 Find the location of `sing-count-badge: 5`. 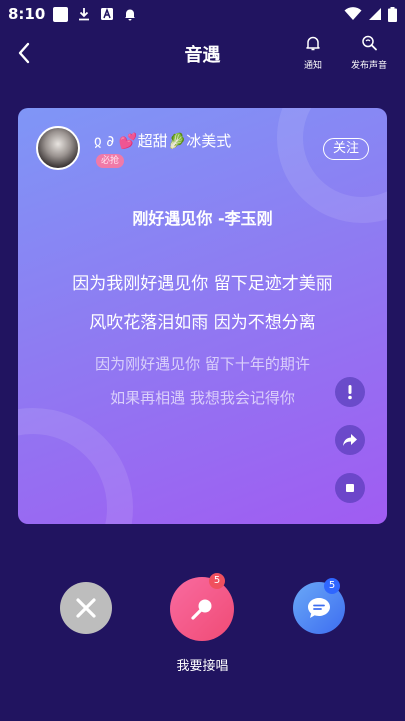

sing-count-badge: 5 is located at coordinates (217, 581).